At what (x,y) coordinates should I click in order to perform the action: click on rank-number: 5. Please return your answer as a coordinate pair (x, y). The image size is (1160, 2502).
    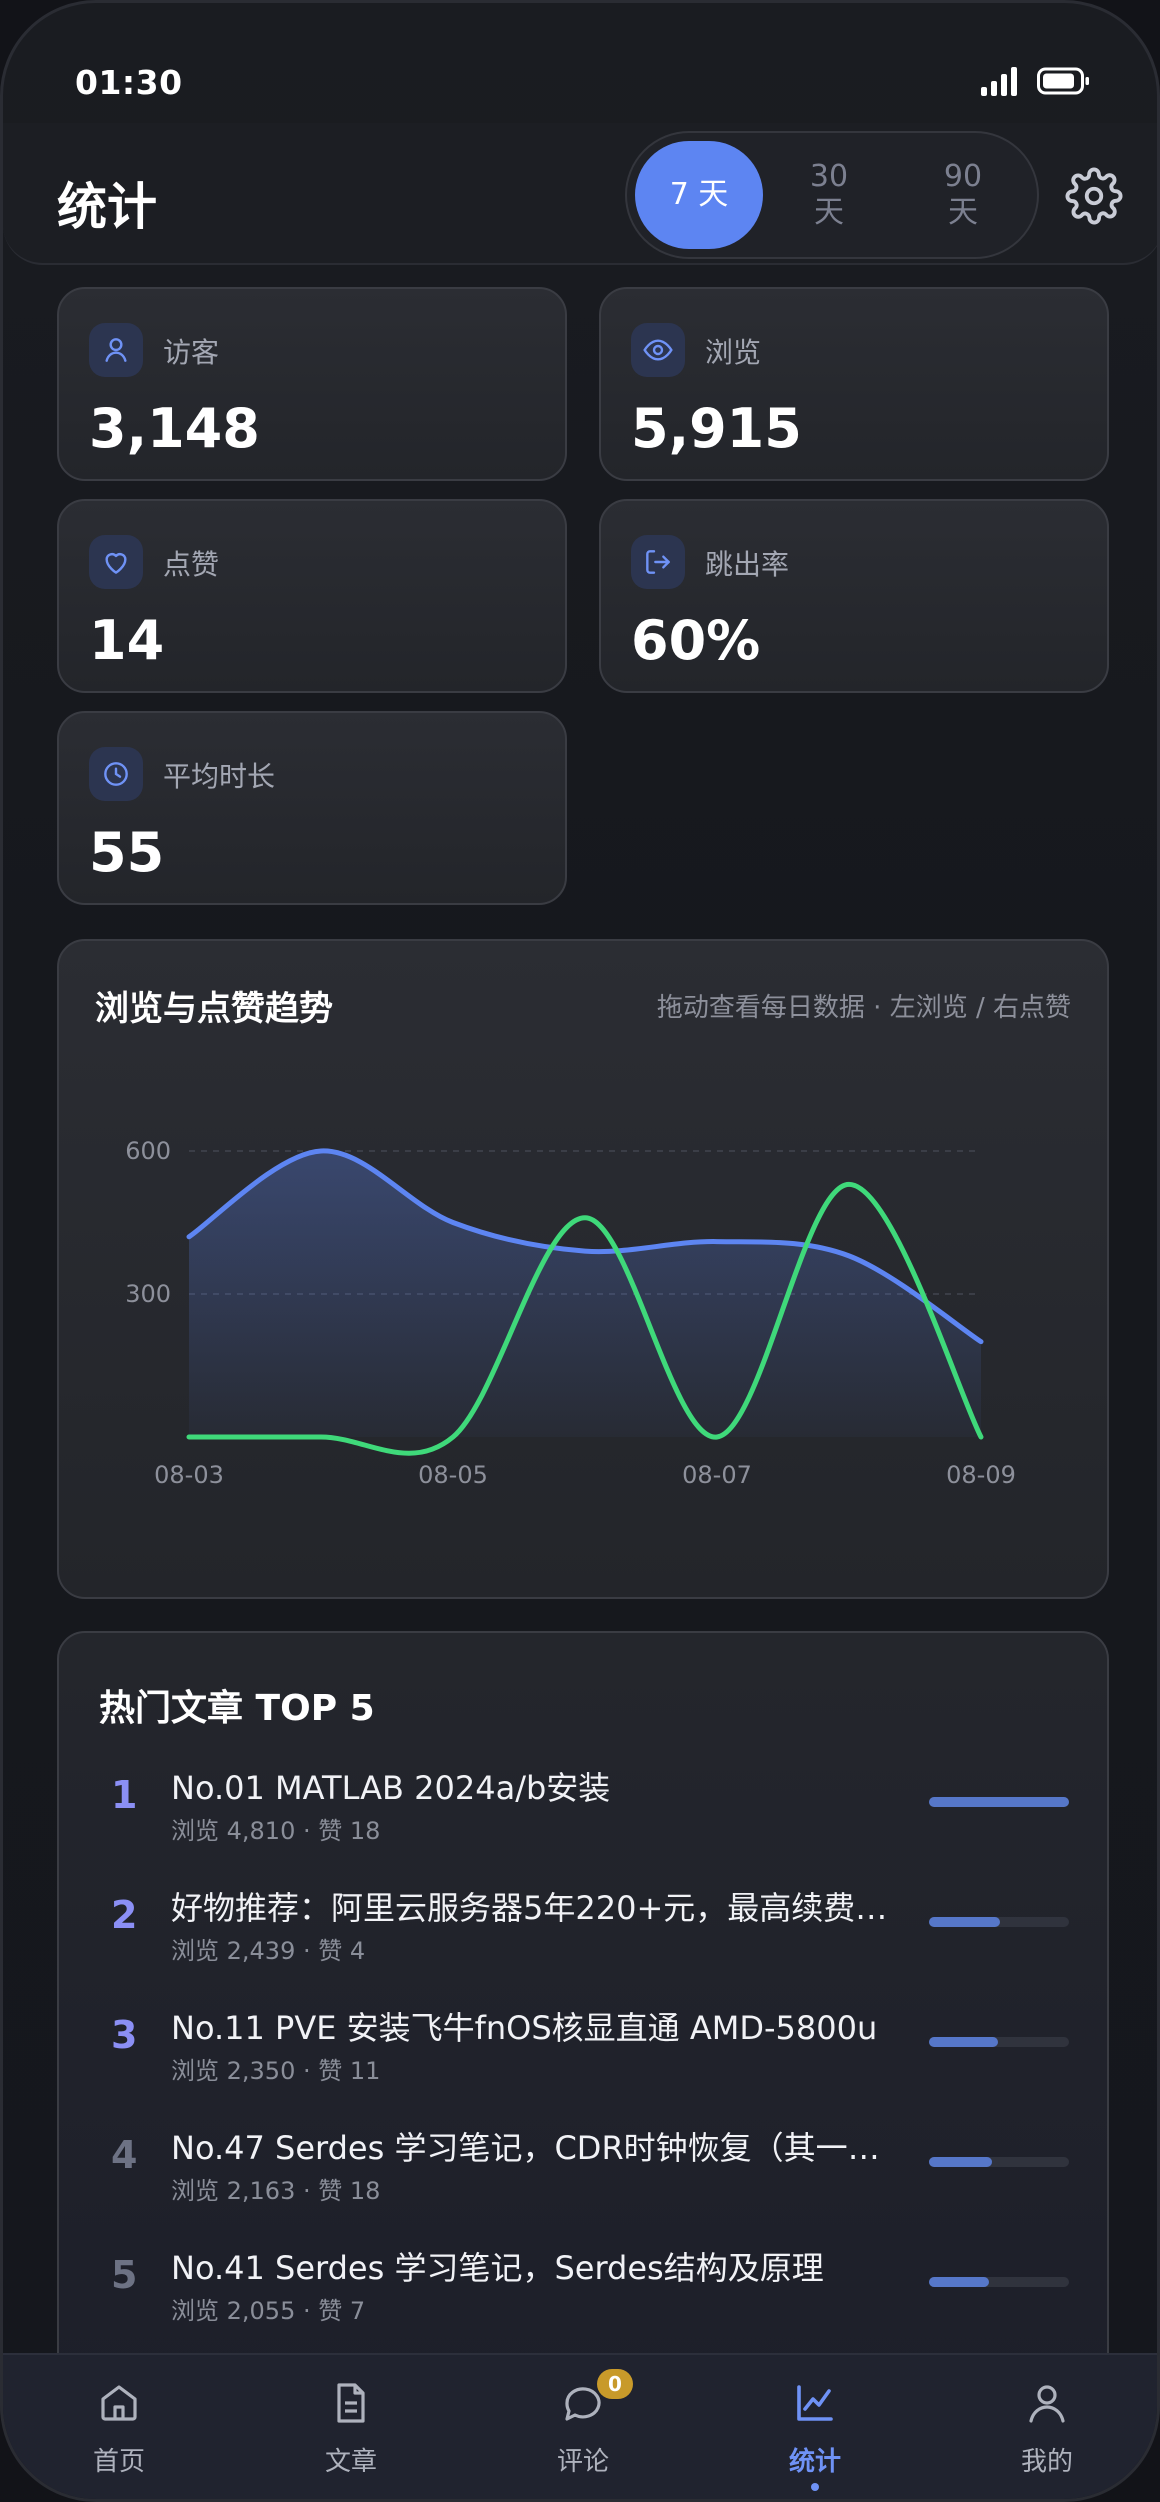
    Looking at the image, I should click on (124, 2275).